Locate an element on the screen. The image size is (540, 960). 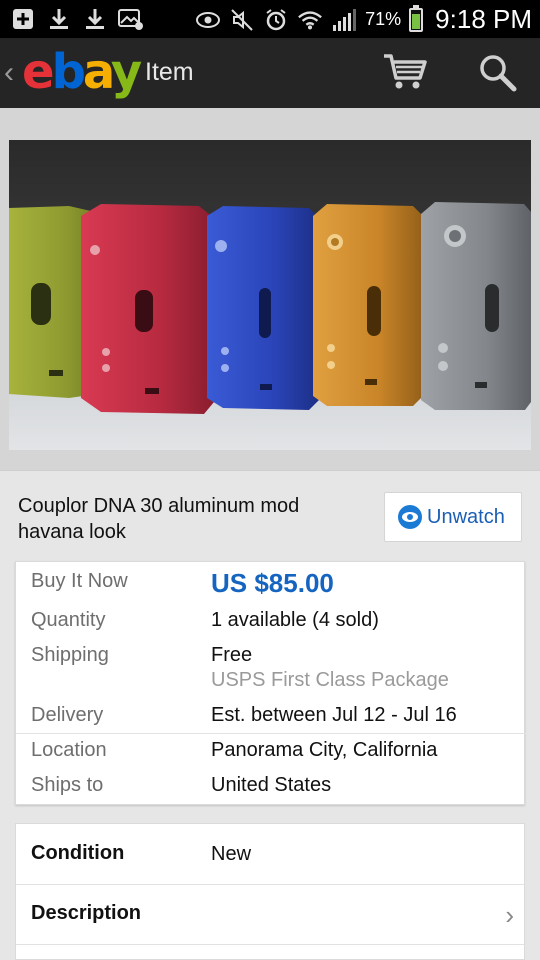
system-icons: 71% 9:18 PM is located at coordinates (363, 19).